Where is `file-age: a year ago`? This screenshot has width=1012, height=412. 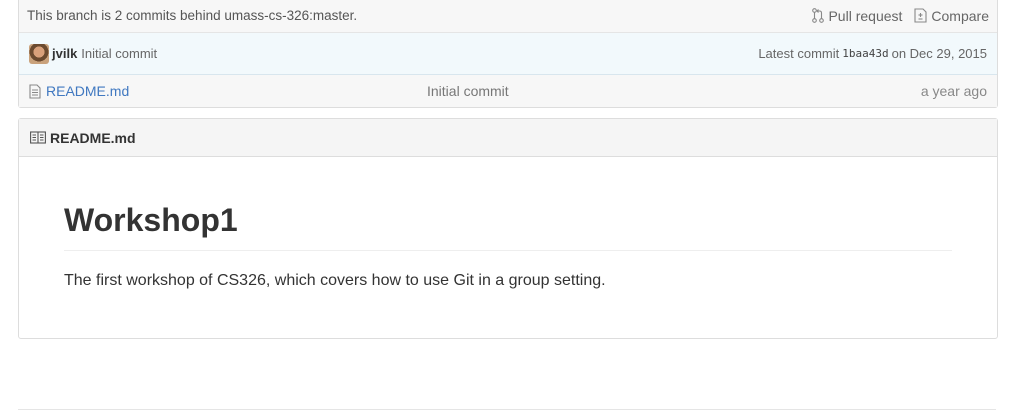
file-age: a year ago is located at coordinates (953, 91).